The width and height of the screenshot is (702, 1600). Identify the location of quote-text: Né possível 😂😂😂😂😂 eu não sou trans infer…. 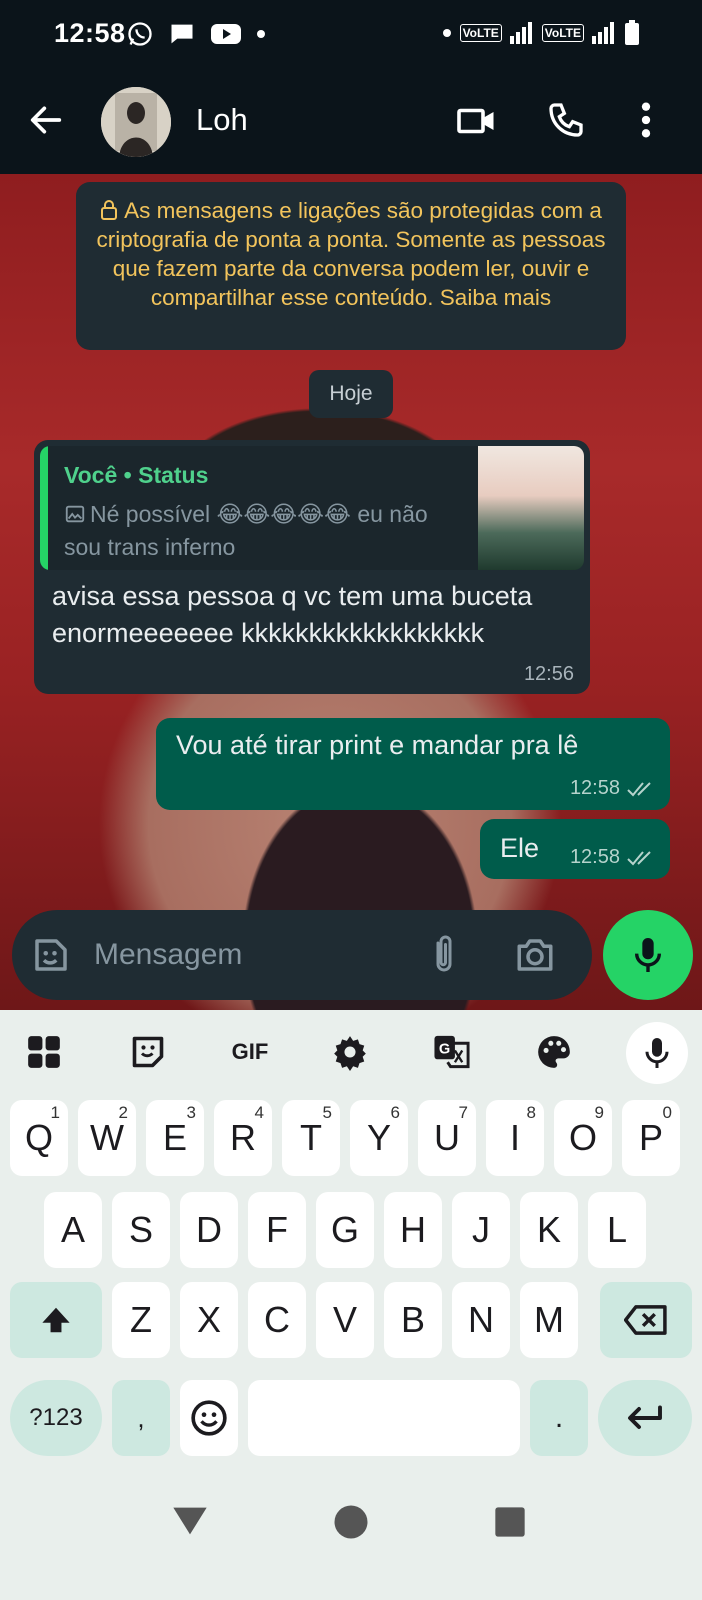
(259, 531).